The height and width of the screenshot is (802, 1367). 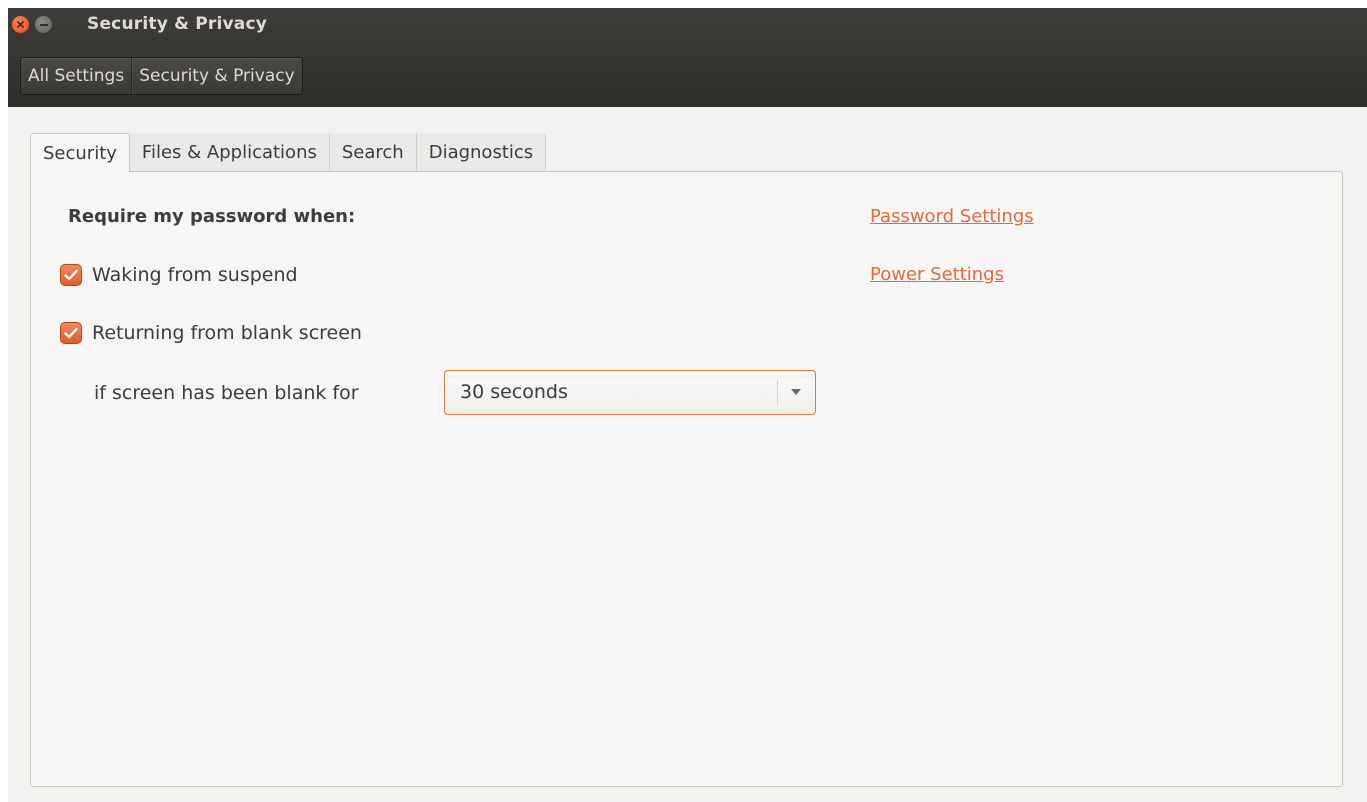 I want to click on breadcrumb-all-settings: All Settings, so click(x=76, y=76).